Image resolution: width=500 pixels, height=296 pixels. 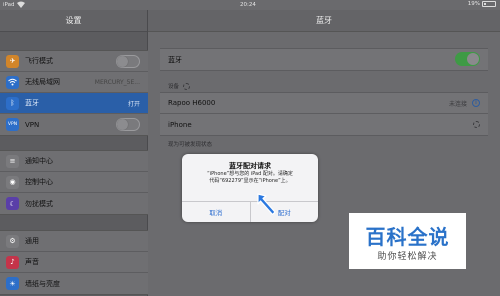 What do you see at coordinates (190, 145) in the screenshot?
I see `discoverable-note: 现为可被发现状态` at bounding box center [190, 145].